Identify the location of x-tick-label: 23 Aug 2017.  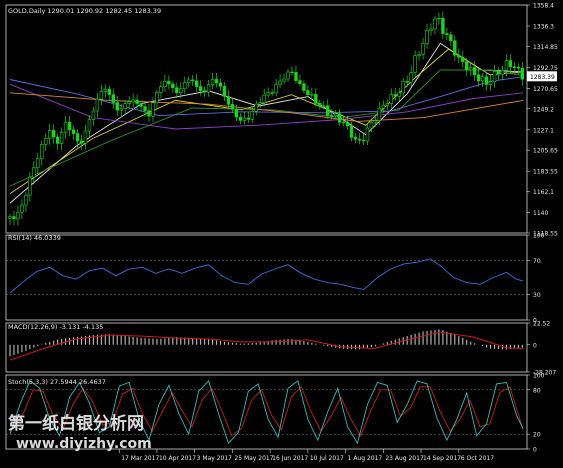
(404, 458).